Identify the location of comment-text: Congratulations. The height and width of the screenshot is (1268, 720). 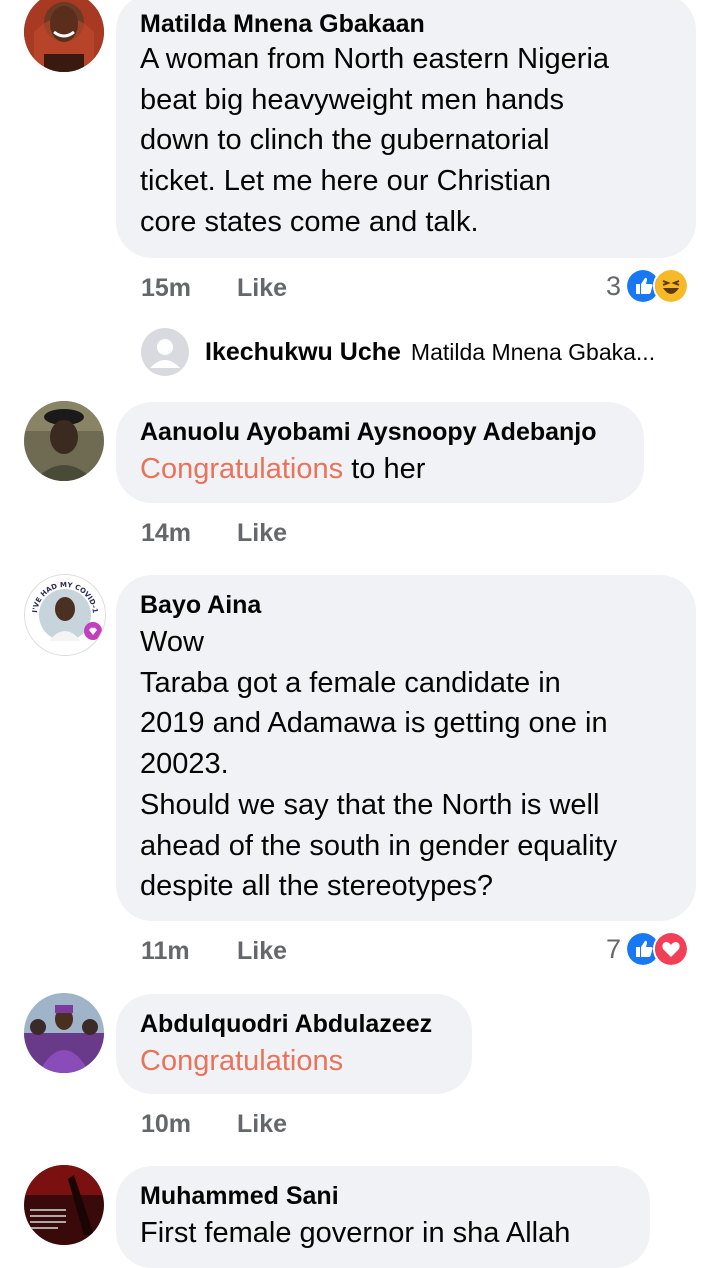
(241, 1061).